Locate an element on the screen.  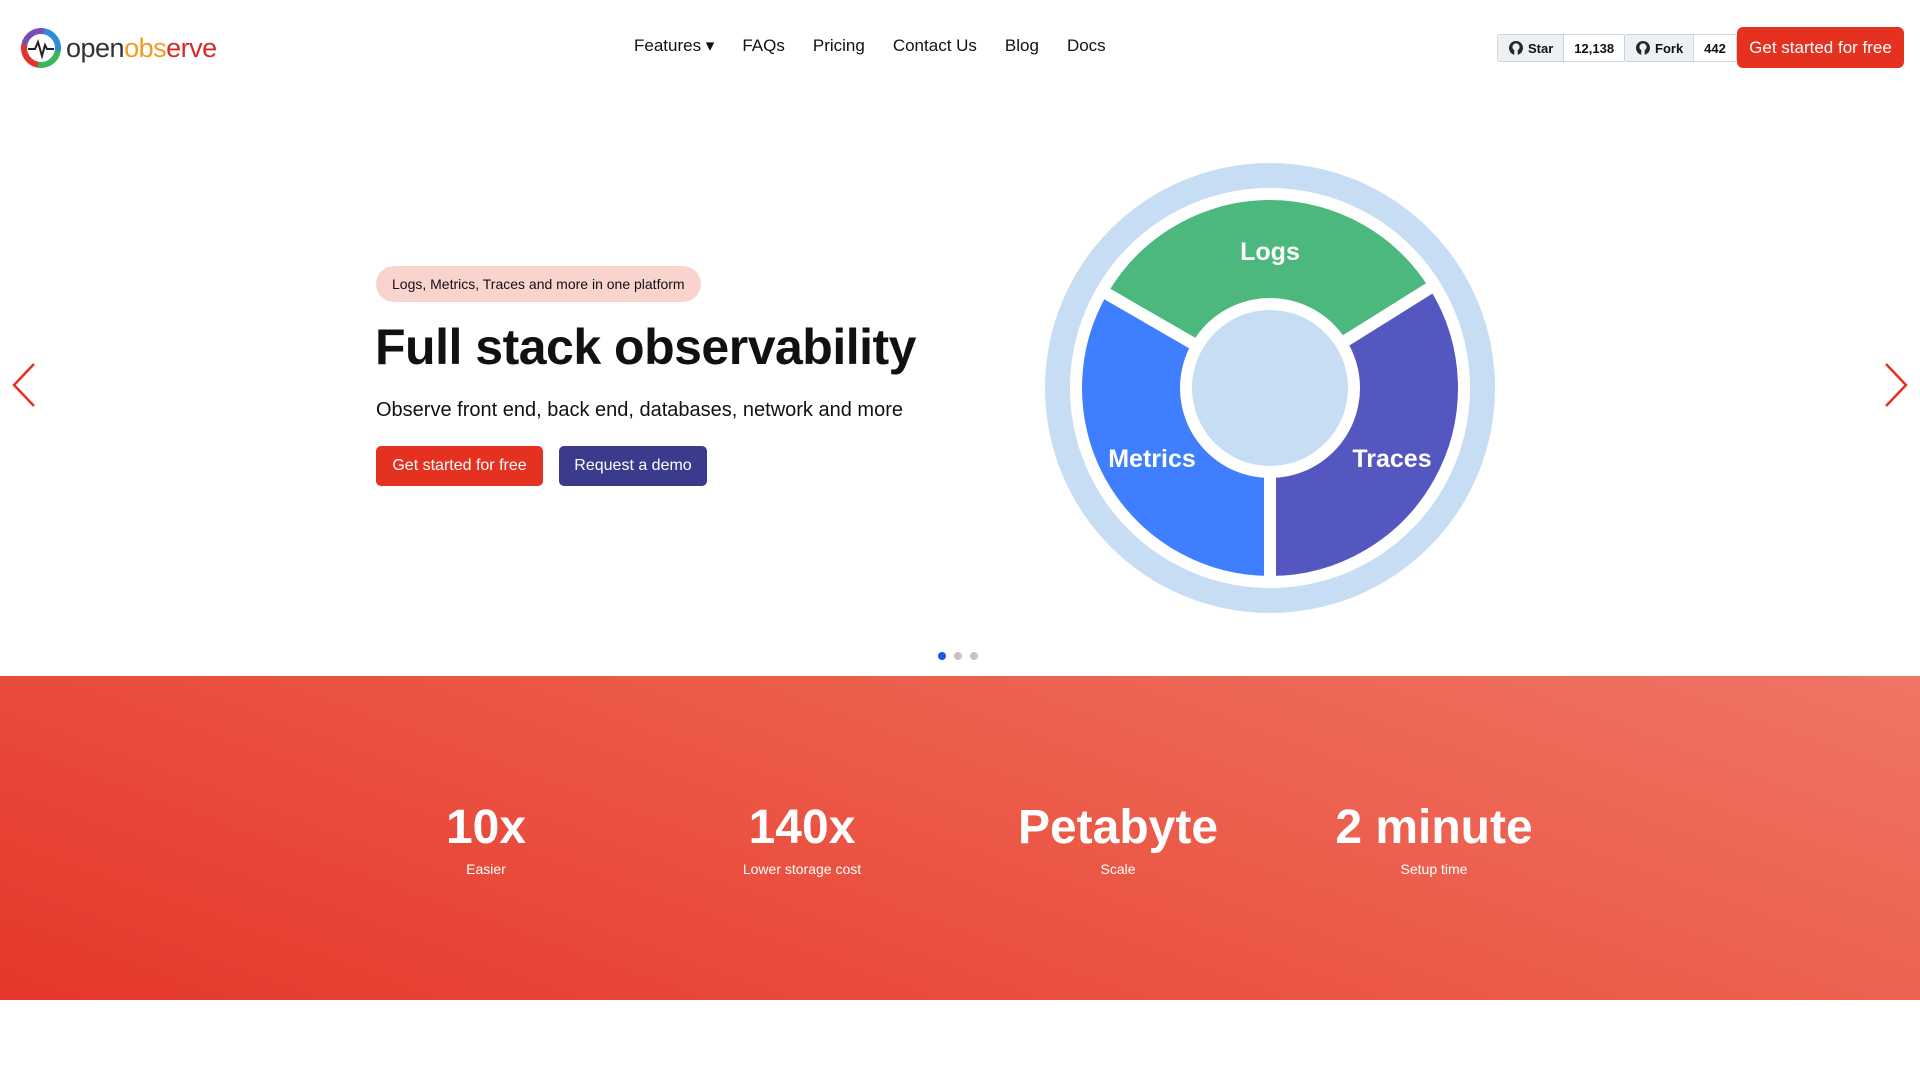
stat-value: Petabyte is located at coordinates (1118, 827).